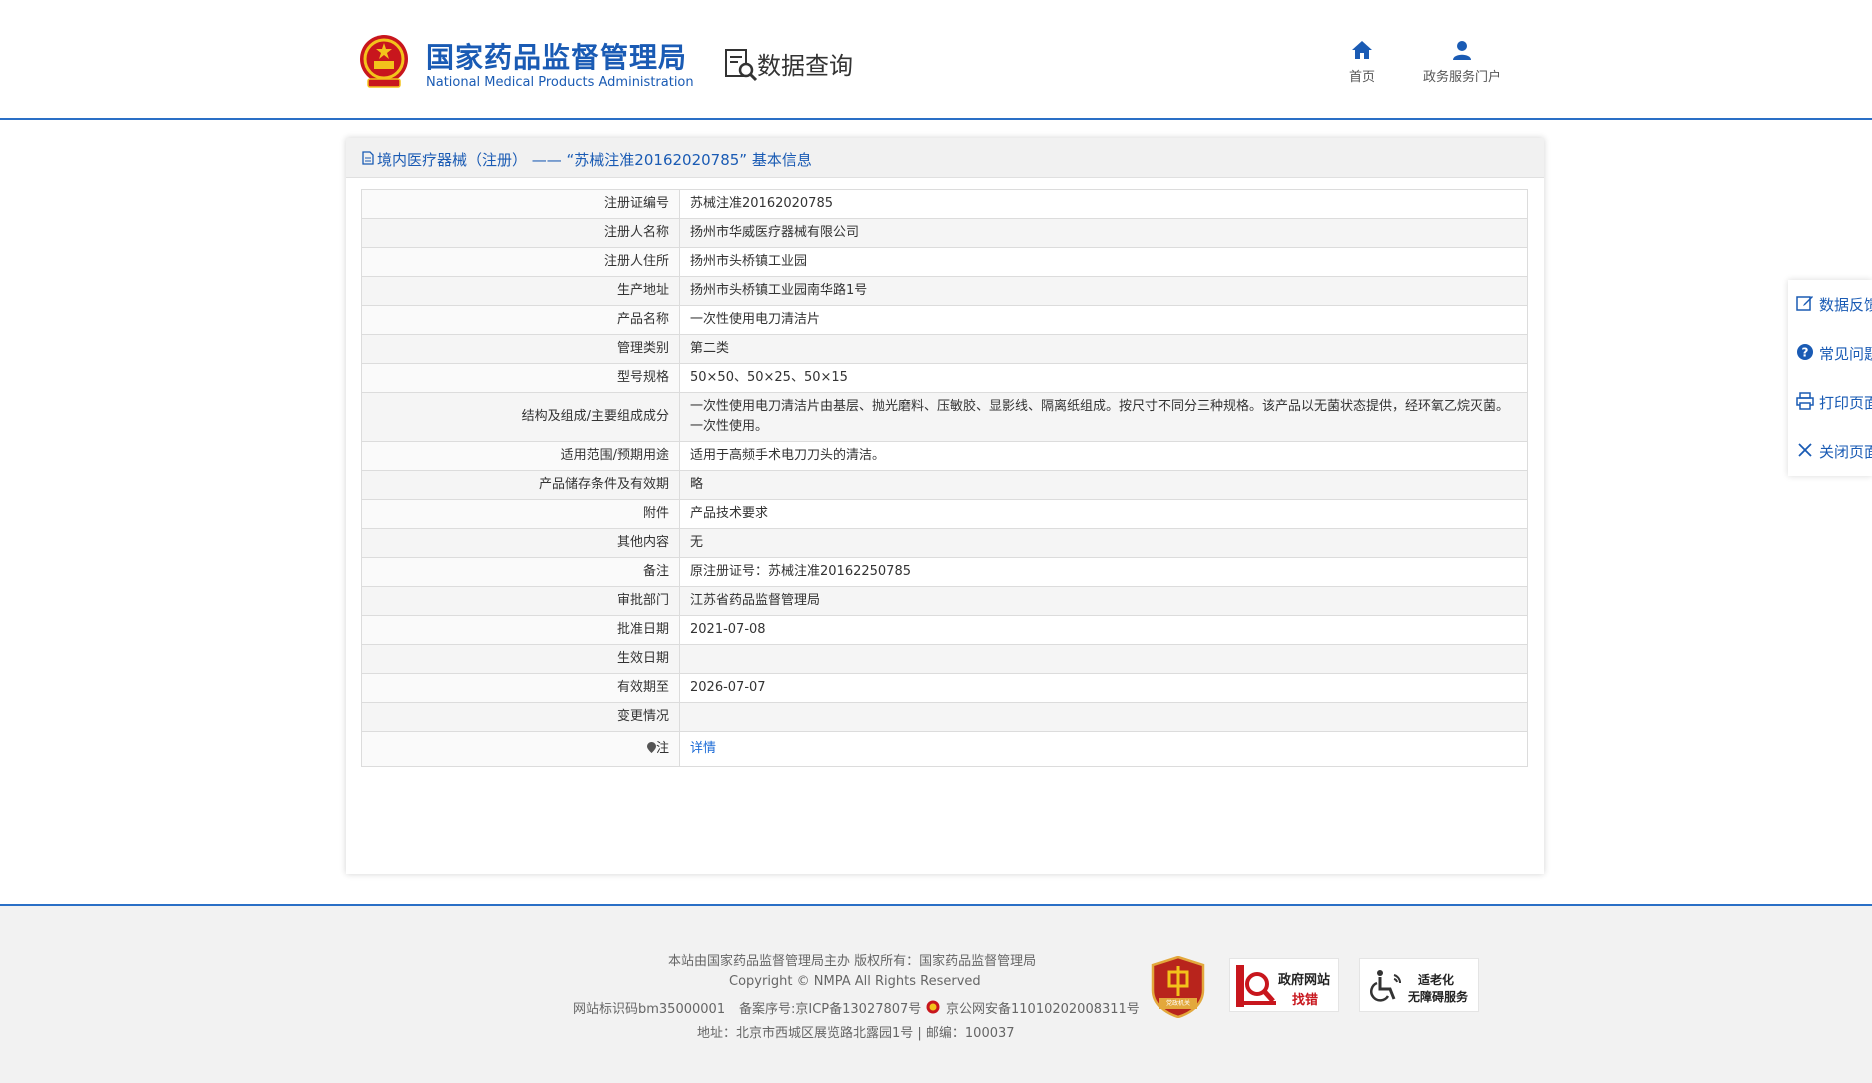  I want to click on gov-error-report-badge: 政府网站 找错, so click(1284, 985).